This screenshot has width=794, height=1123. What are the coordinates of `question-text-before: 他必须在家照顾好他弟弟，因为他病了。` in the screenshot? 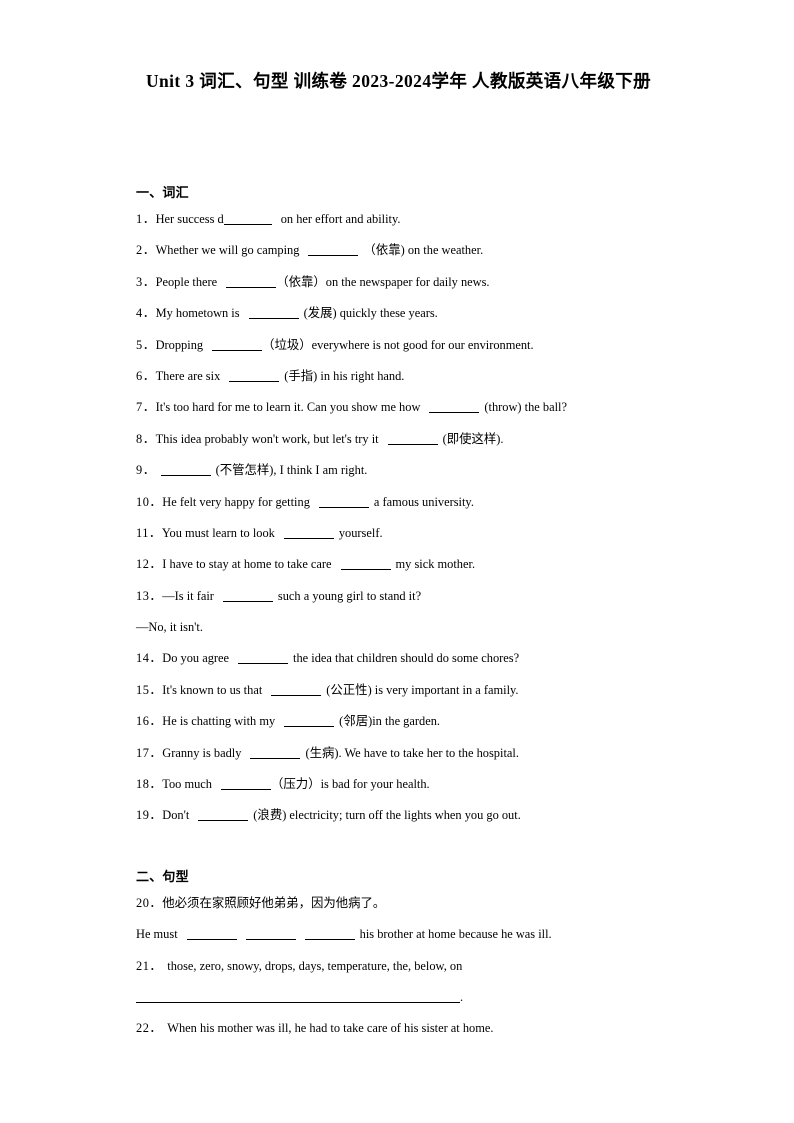 It's located at (274, 902).